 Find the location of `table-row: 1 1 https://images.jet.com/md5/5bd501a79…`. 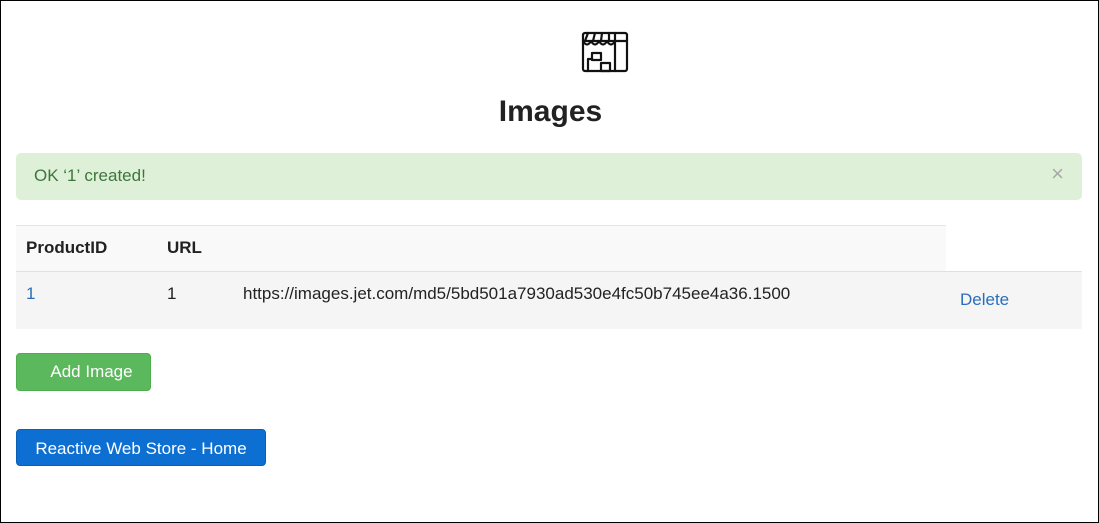

table-row: 1 1 https://images.jet.com/md5/5bd501a79… is located at coordinates (549, 300).